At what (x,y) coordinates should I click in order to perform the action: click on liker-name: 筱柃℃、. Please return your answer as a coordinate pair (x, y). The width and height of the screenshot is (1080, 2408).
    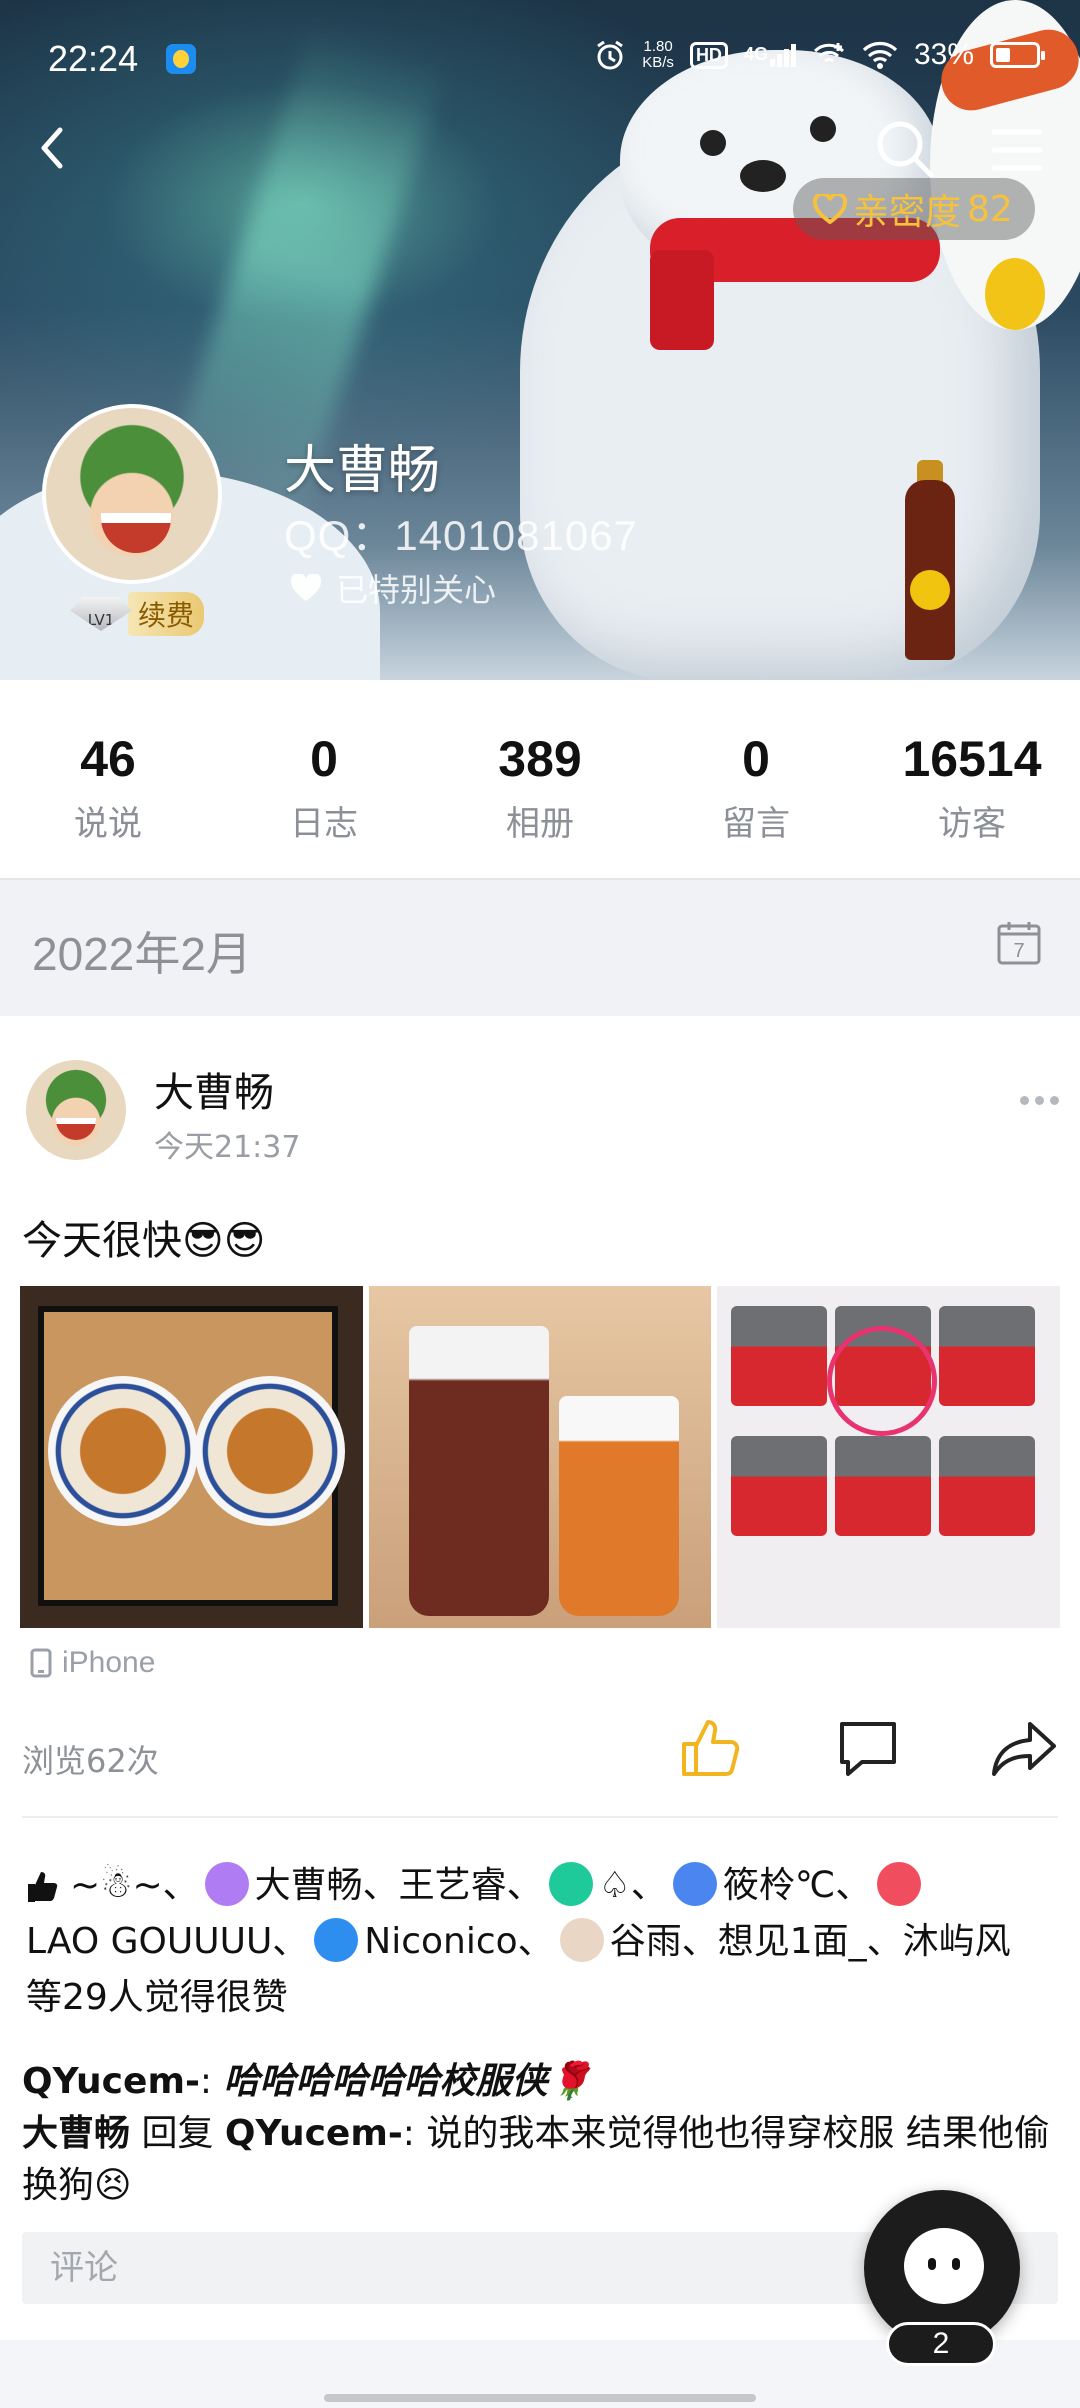
    Looking at the image, I should click on (797, 1885).